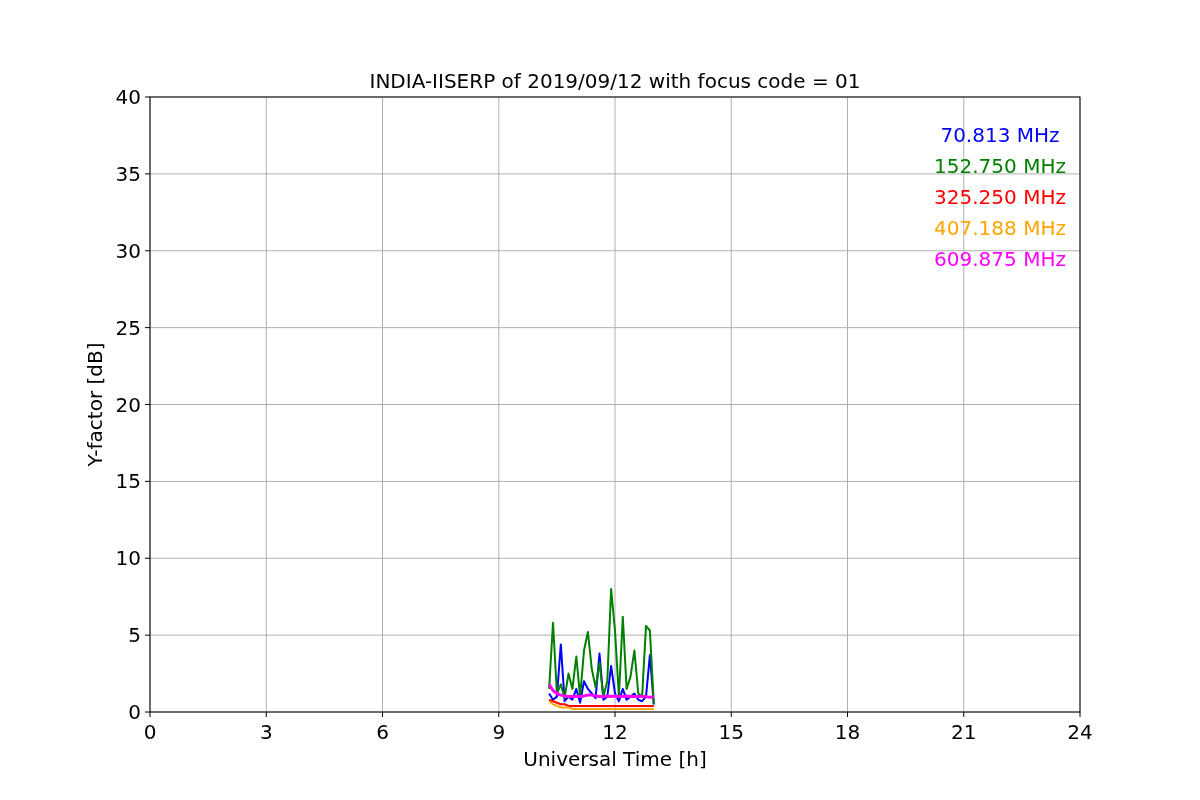 The width and height of the screenshot is (1200, 800). Describe the element at coordinates (1000, 259) in the screenshot. I see `legend-label: 609.875 MHz` at that location.